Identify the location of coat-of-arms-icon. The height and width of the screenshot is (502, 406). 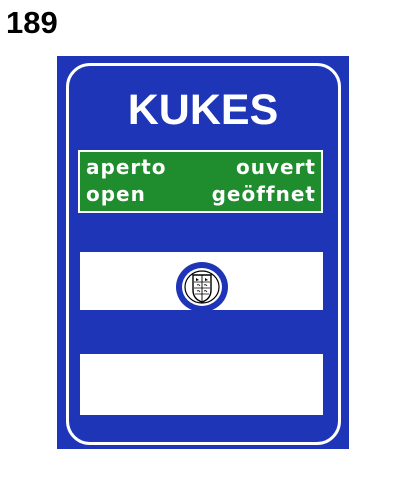
(202, 287).